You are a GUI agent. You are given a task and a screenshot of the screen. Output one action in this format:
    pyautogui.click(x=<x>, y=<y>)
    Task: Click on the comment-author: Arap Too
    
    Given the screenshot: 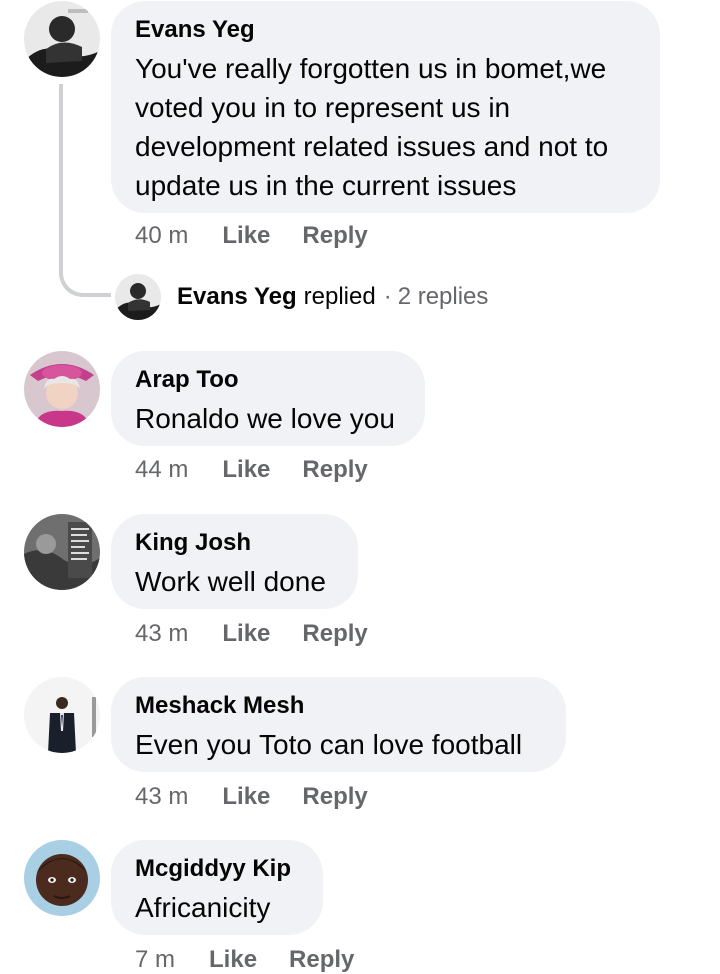 What is the action you would take?
    pyautogui.click(x=268, y=380)
    